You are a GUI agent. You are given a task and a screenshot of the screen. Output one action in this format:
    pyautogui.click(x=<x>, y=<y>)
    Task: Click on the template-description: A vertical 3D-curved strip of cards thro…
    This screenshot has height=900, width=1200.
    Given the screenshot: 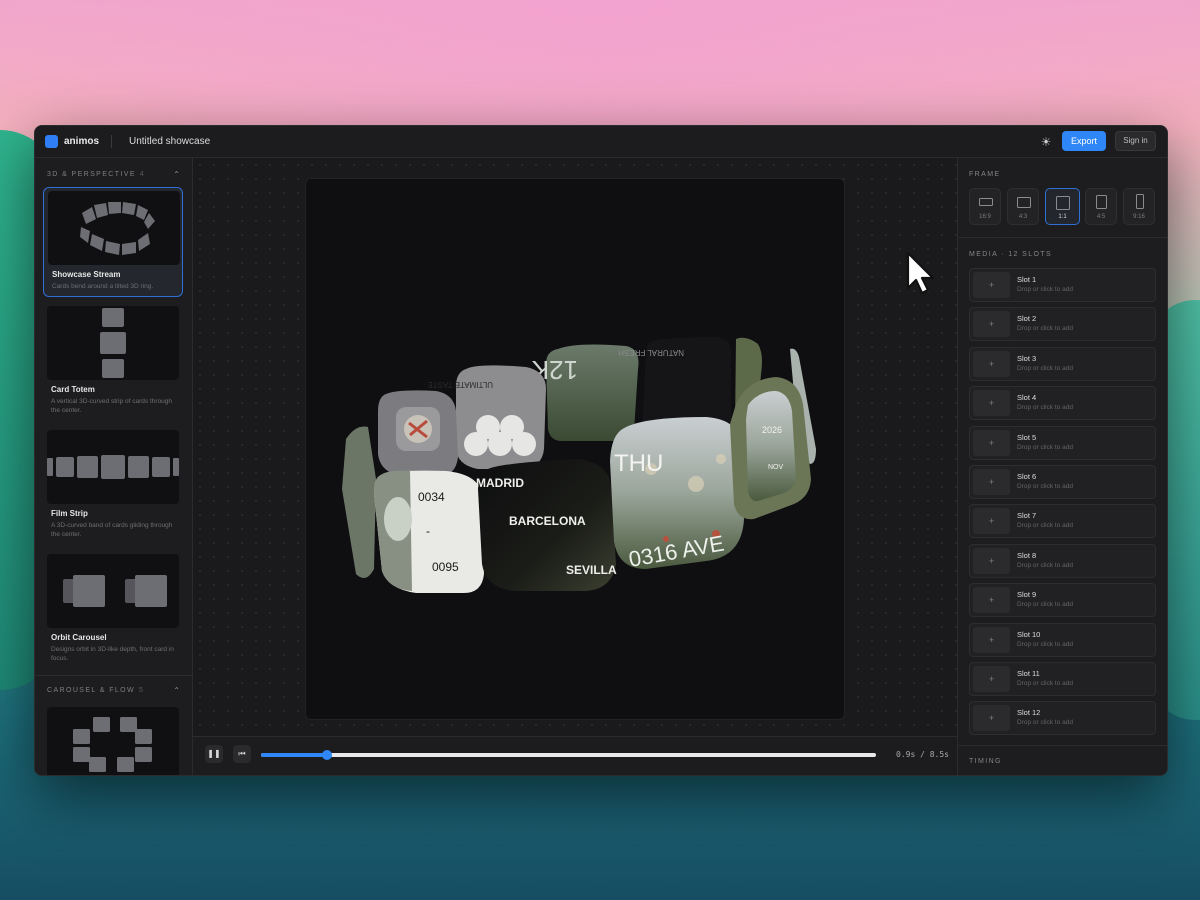 What is the action you would take?
    pyautogui.click(x=112, y=406)
    